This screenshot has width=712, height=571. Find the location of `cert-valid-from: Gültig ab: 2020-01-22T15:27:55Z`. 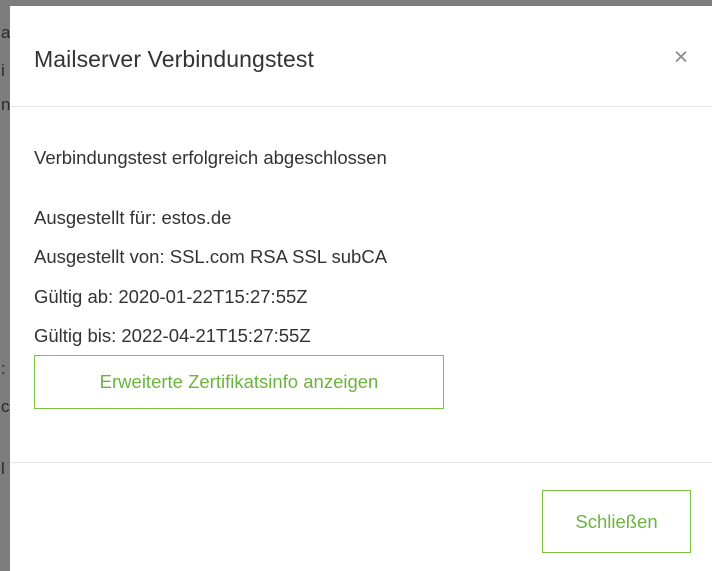

cert-valid-from: Gültig ab: 2020-01-22T15:27:55Z is located at coordinates (171, 296).